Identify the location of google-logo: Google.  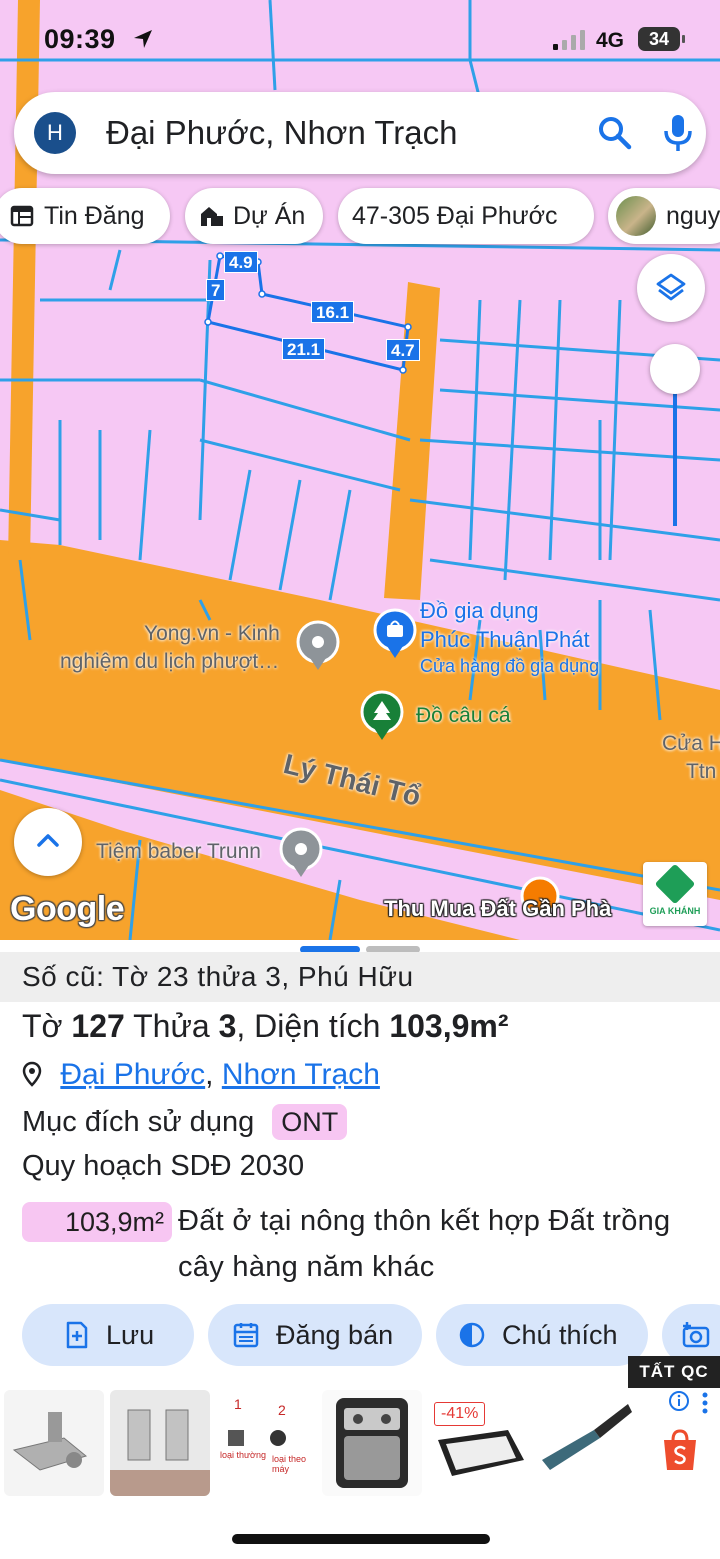
(67, 909).